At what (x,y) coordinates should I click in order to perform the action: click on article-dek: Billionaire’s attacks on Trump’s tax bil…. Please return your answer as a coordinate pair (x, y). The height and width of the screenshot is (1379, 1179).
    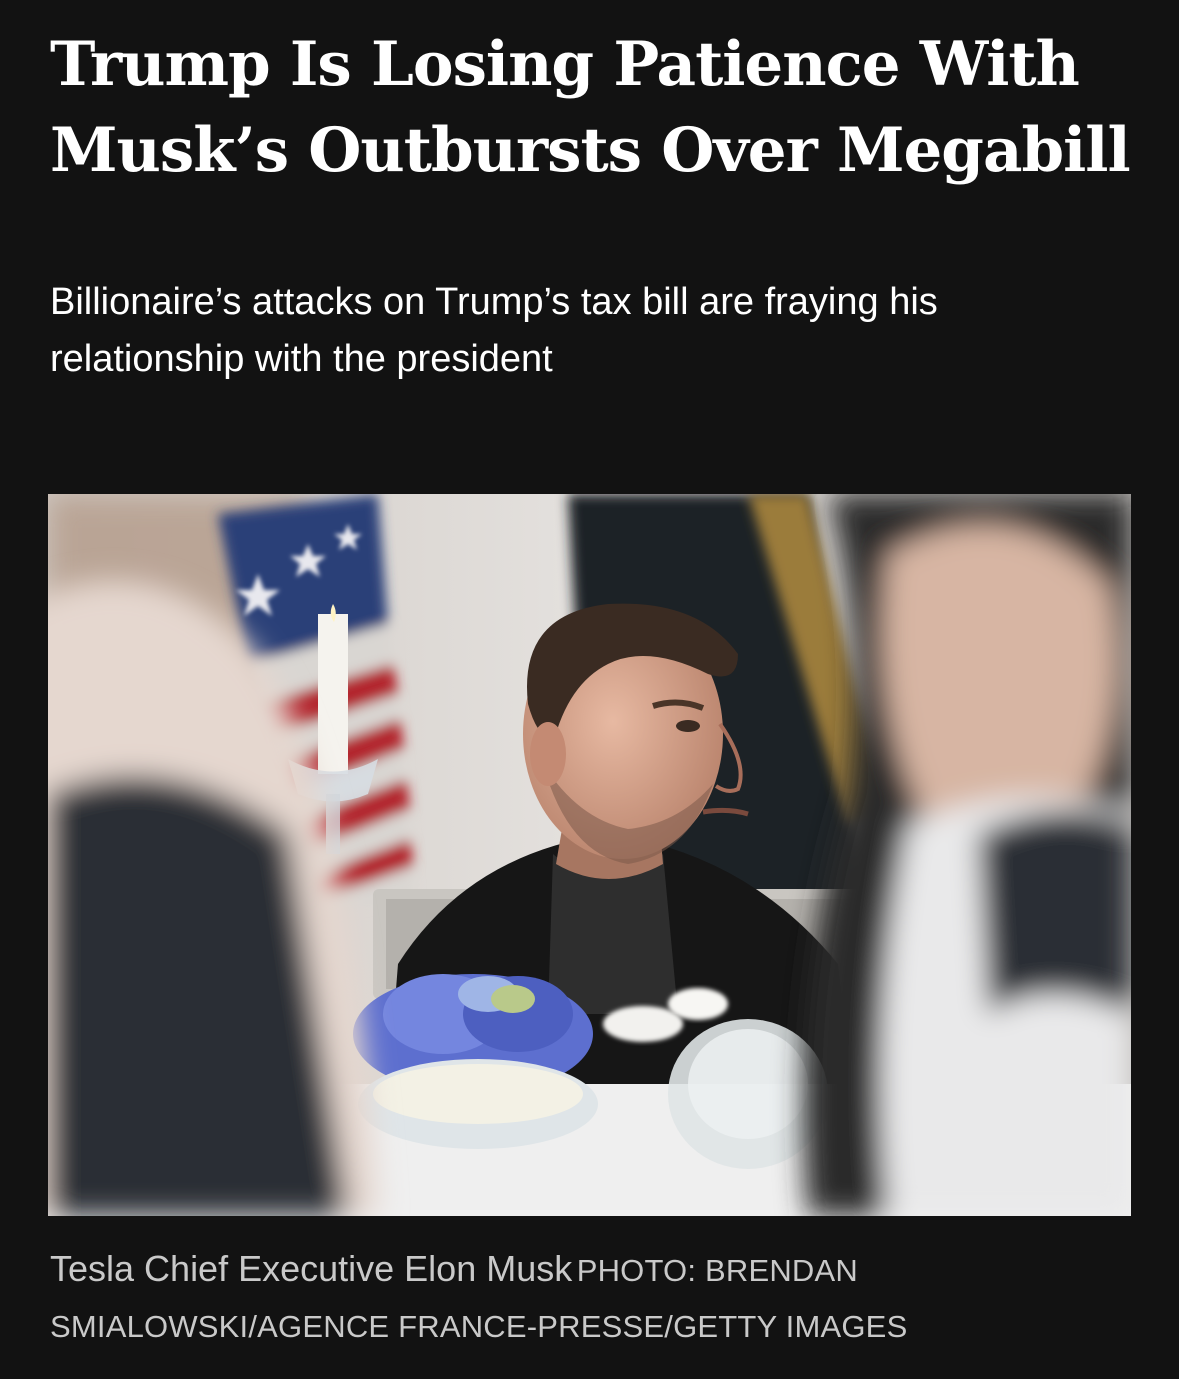
    Looking at the image, I should click on (494, 330).